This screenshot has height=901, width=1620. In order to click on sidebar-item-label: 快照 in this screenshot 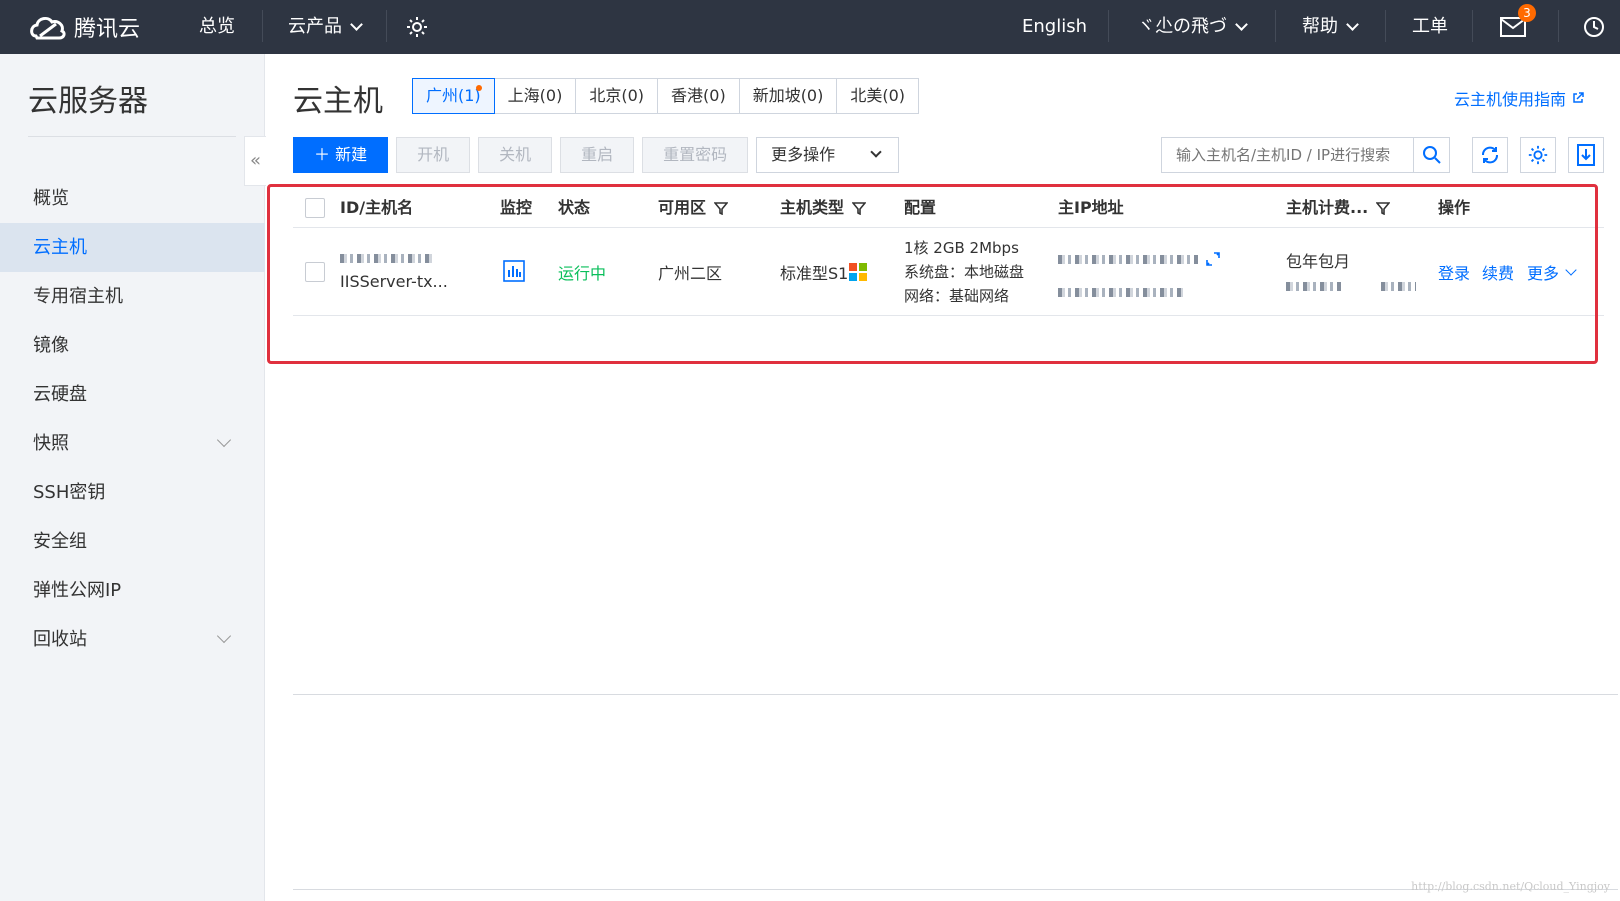, I will do `click(51, 443)`.